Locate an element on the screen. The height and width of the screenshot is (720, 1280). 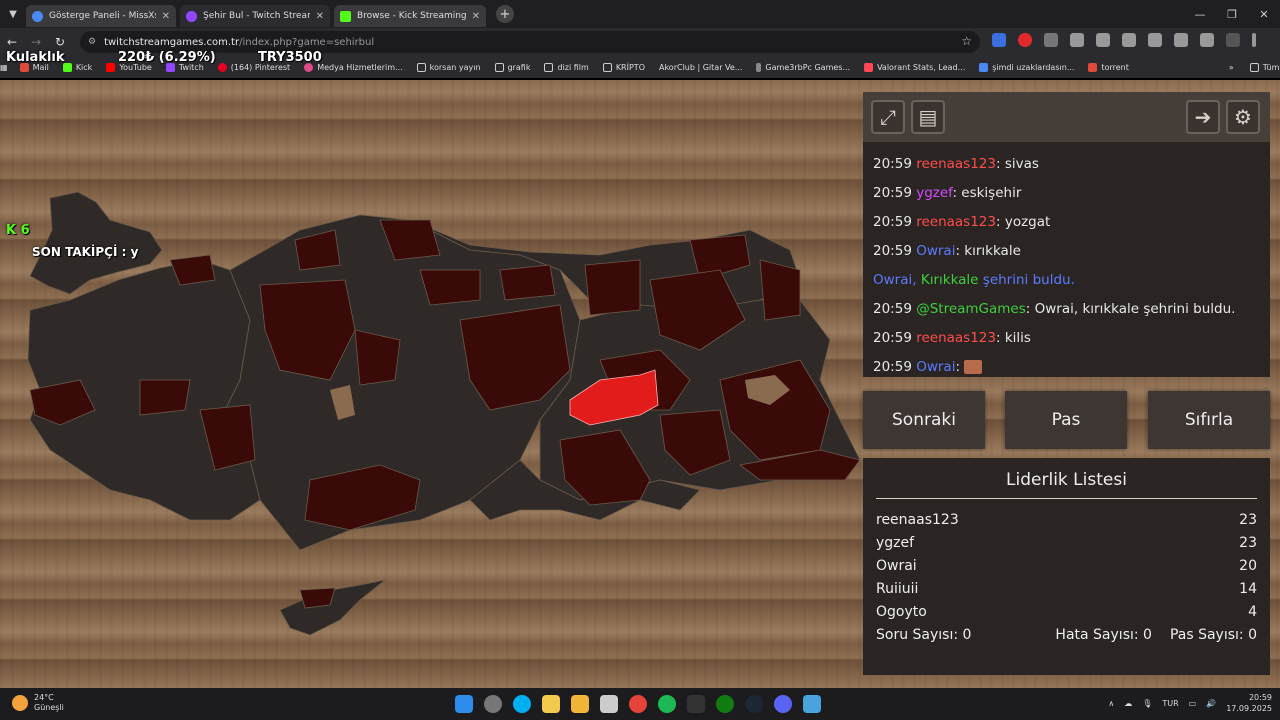
new-tab-button: + is located at coordinates (505, 14).